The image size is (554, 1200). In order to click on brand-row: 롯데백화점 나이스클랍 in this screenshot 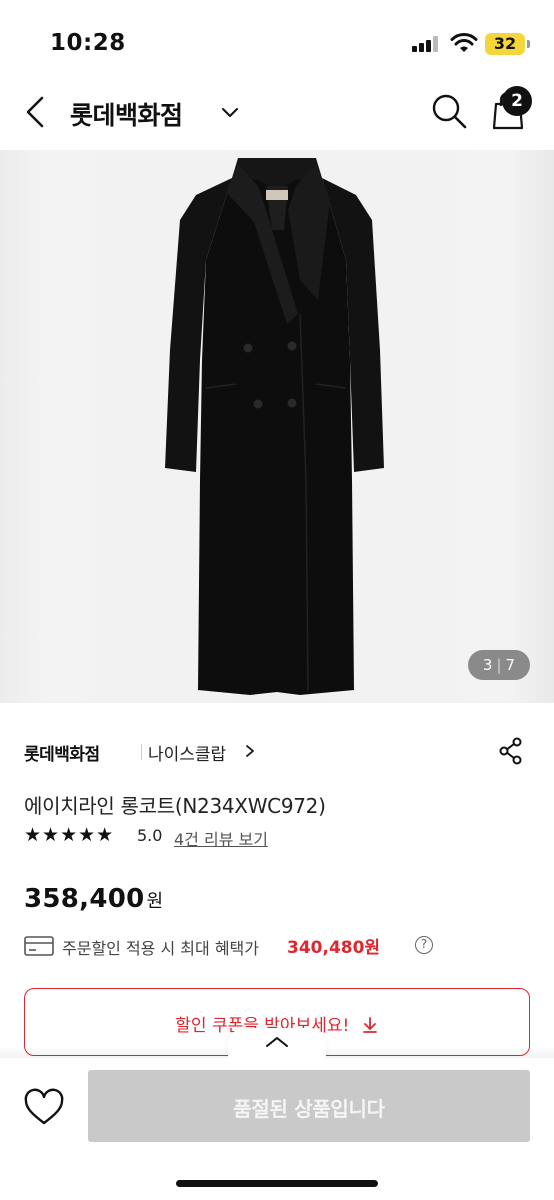, I will do `click(274, 751)`.